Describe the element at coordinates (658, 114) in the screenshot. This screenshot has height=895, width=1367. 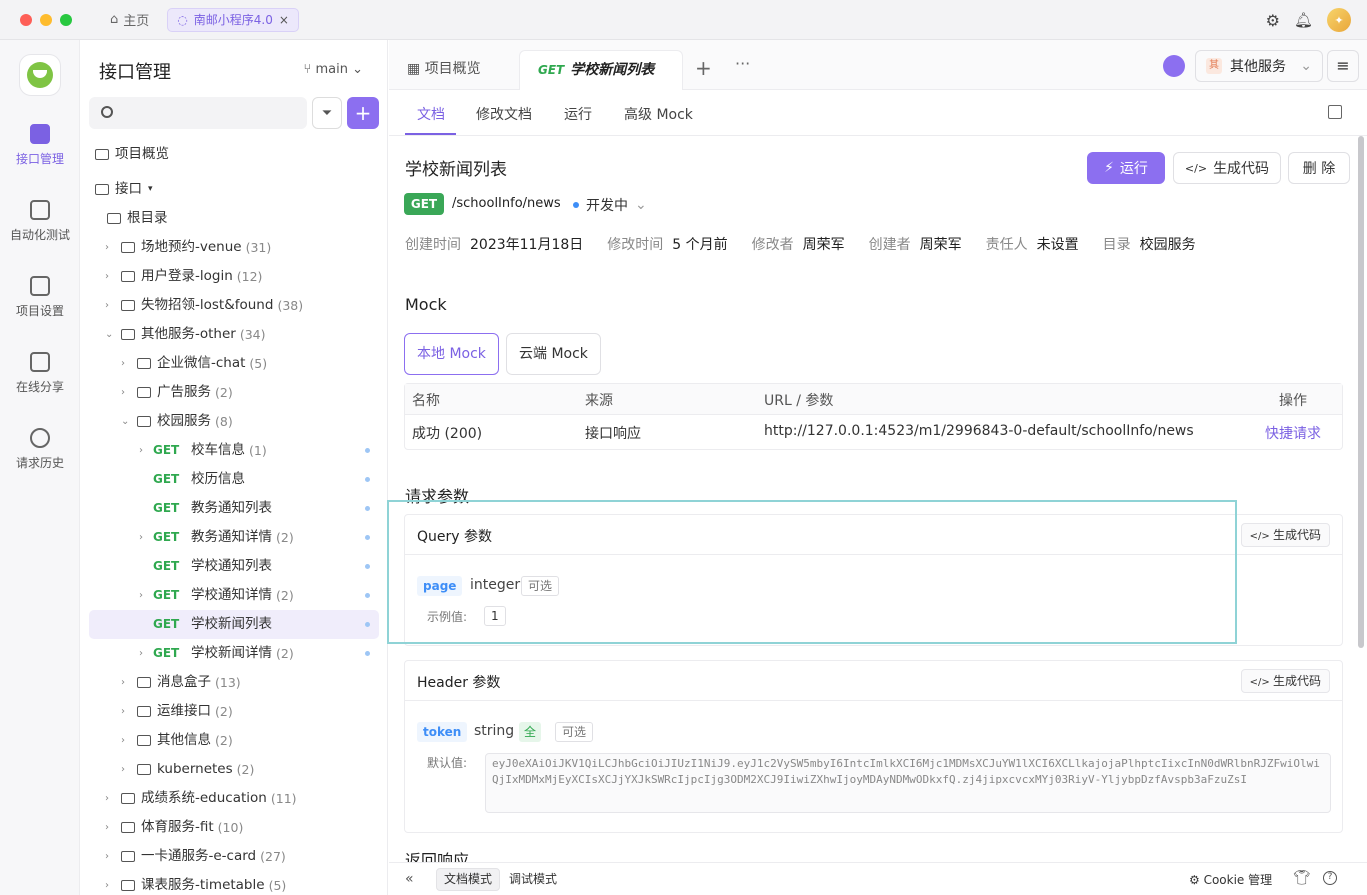
I see `subtab-advanced-mock: 高级 Mock` at that location.